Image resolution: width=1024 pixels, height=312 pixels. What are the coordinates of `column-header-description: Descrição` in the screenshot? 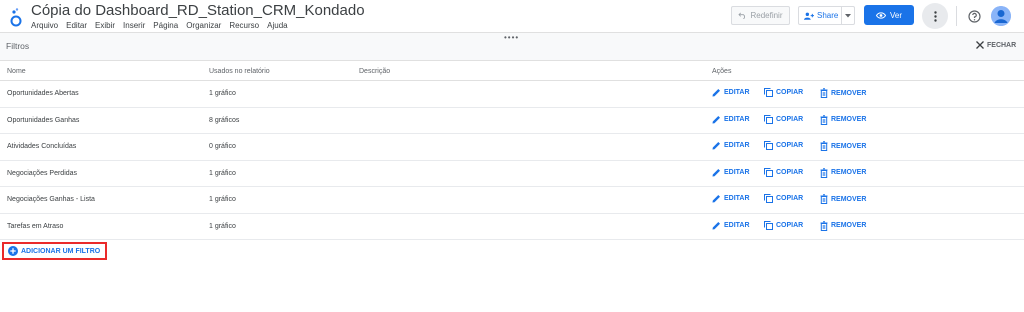 It's located at (375, 71).